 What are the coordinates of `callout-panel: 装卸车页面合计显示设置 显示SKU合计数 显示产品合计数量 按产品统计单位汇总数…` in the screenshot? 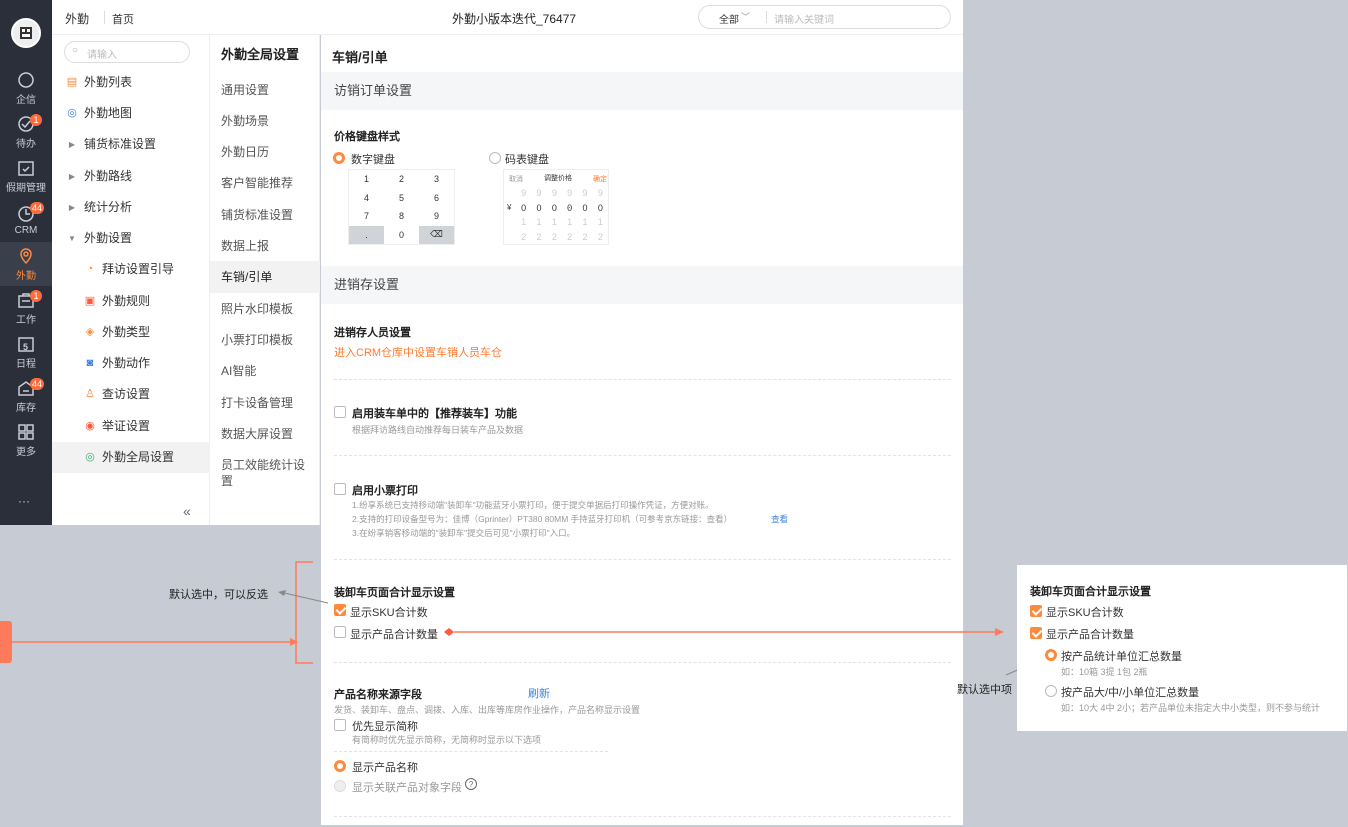 It's located at (1182, 648).